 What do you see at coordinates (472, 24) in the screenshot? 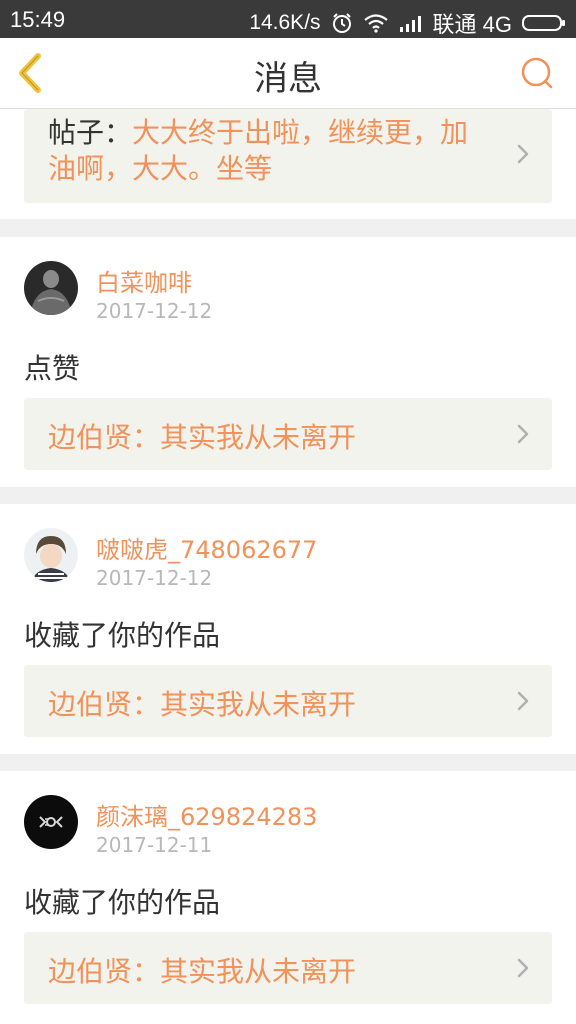
I see `carrier-label: 联通 4G` at bounding box center [472, 24].